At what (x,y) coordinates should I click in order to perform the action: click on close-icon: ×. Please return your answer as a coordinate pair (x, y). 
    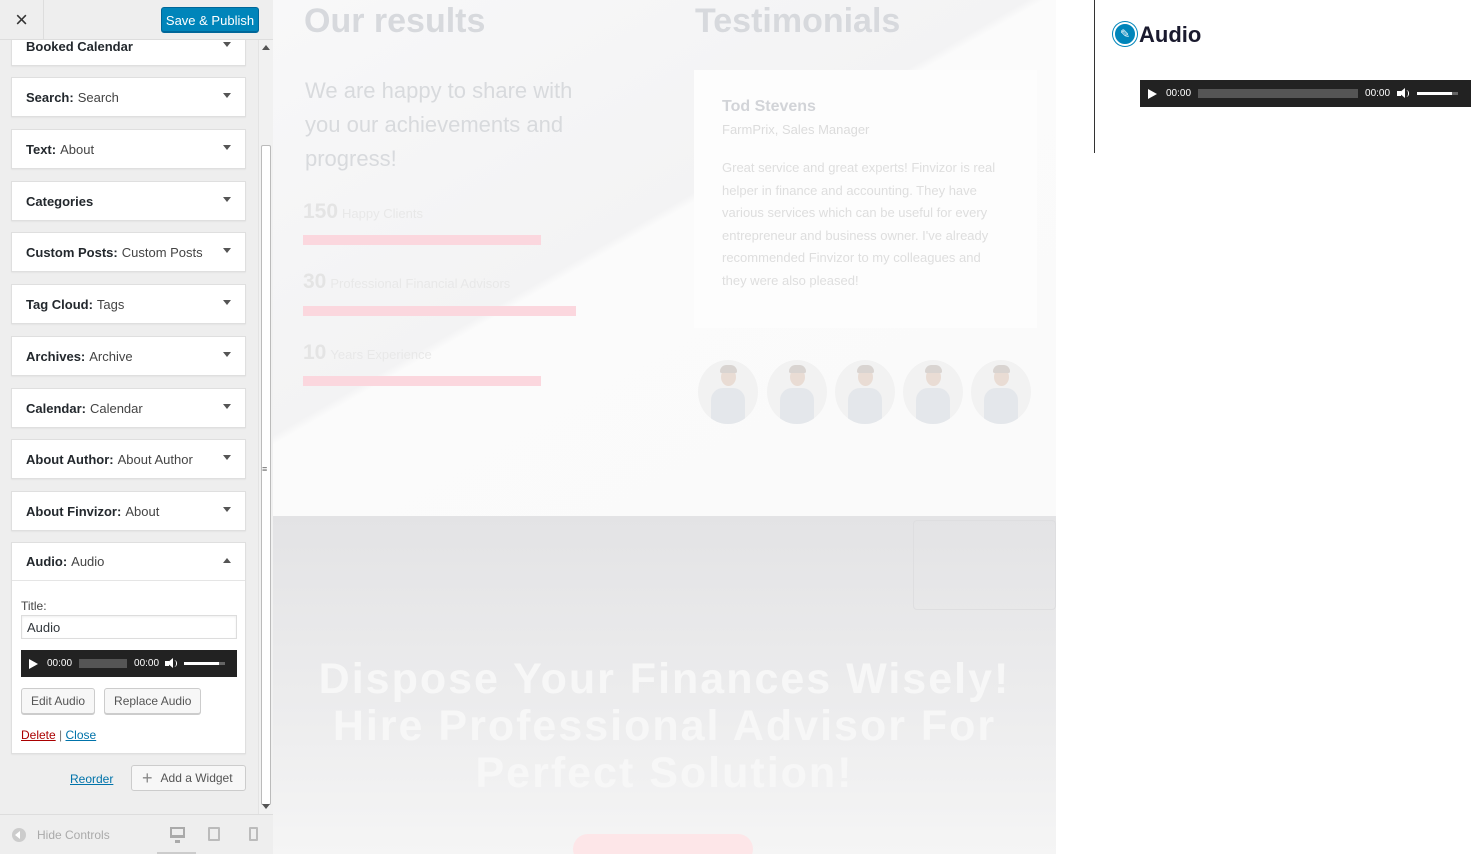
    Looking at the image, I should click on (21, 19).